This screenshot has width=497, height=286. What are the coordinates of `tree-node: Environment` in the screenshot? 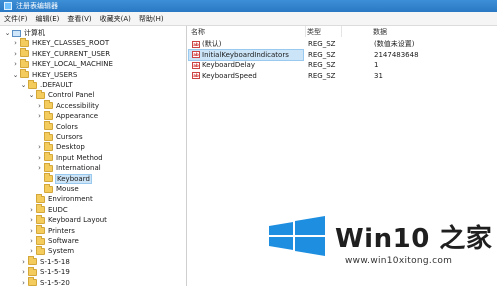 It's located at (60, 198).